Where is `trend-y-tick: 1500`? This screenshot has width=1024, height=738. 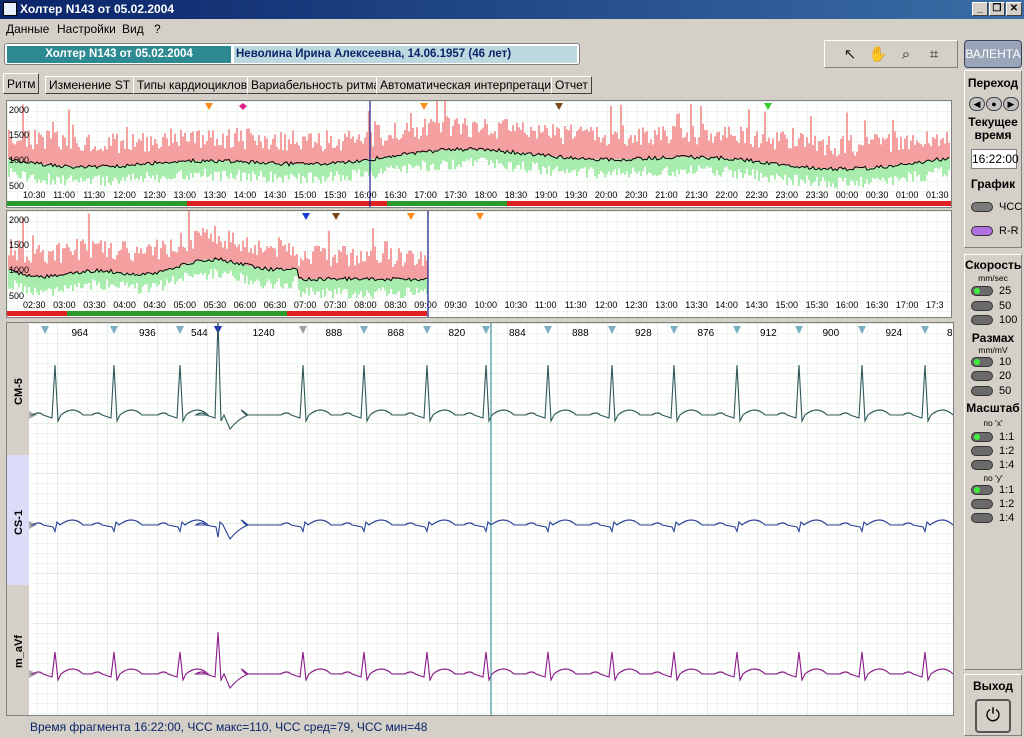
trend-y-tick: 1500 is located at coordinates (19, 135).